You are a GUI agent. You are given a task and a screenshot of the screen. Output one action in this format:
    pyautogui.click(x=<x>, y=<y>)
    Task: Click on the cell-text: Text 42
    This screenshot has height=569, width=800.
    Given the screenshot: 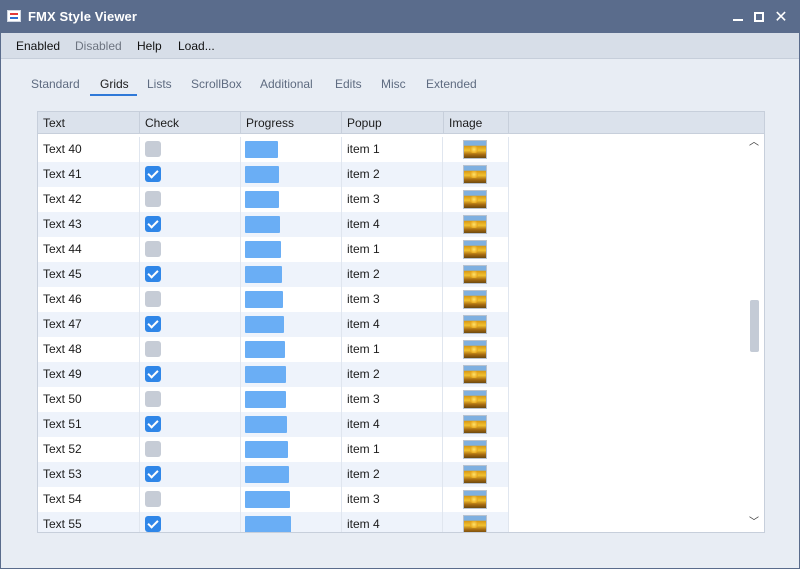 What is the action you would take?
    pyautogui.click(x=89, y=199)
    